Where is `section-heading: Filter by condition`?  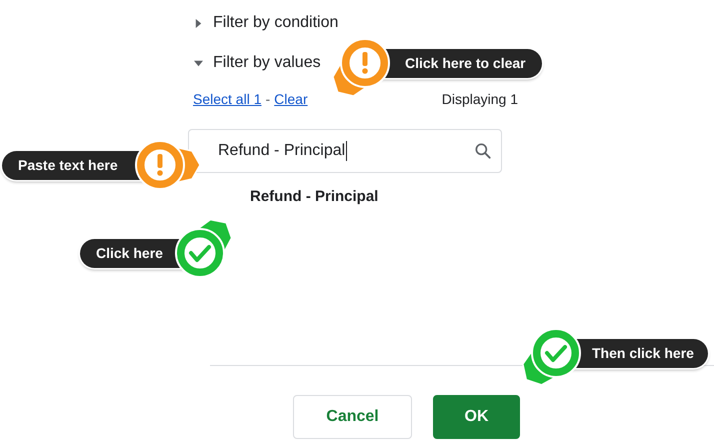 section-heading: Filter by condition is located at coordinates (275, 23).